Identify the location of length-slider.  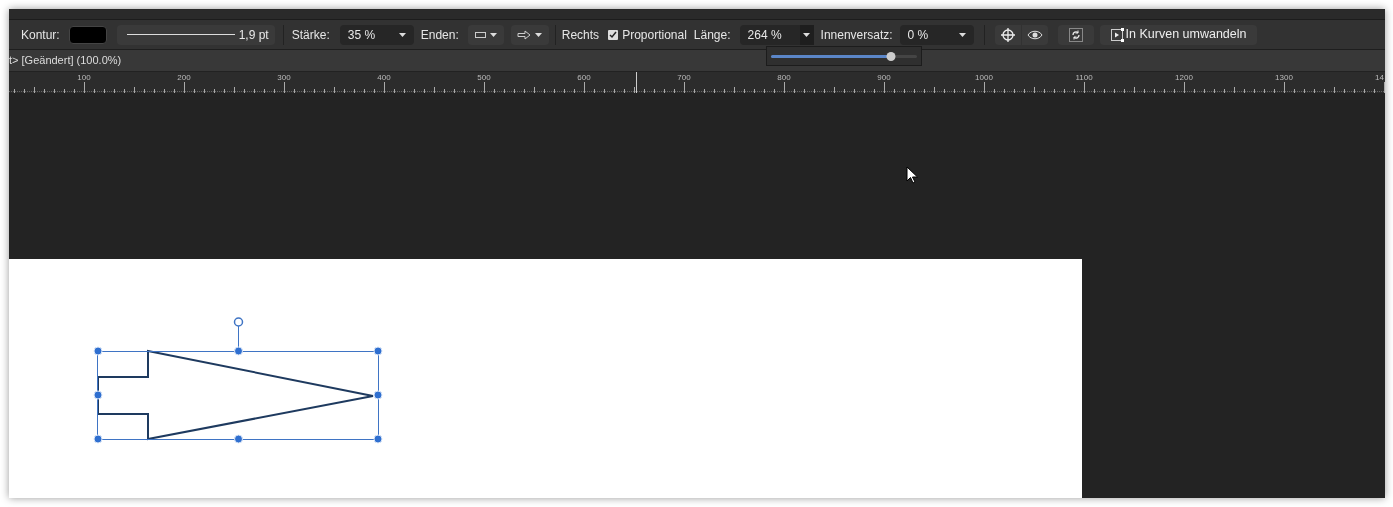
(844, 56).